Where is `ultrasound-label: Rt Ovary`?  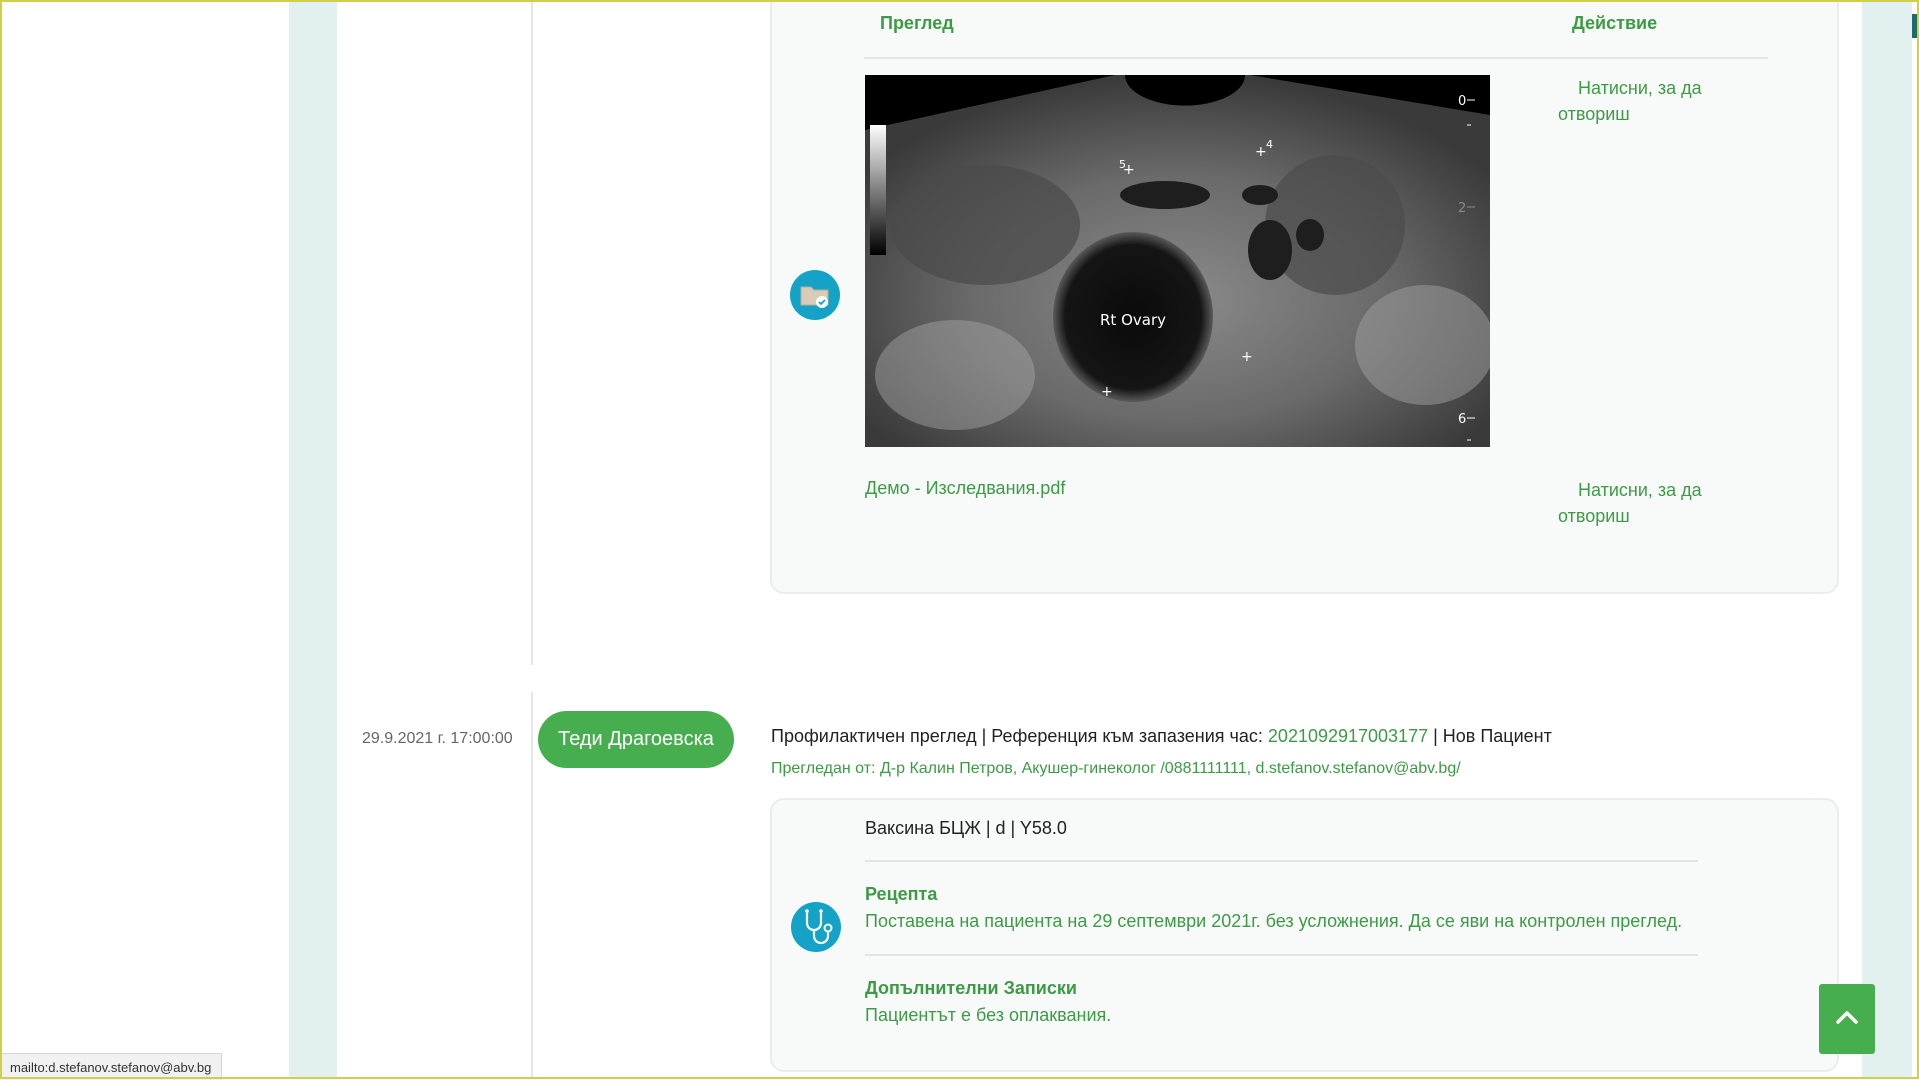
ultrasound-label: Rt Ovary is located at coordinates (1133, 320).